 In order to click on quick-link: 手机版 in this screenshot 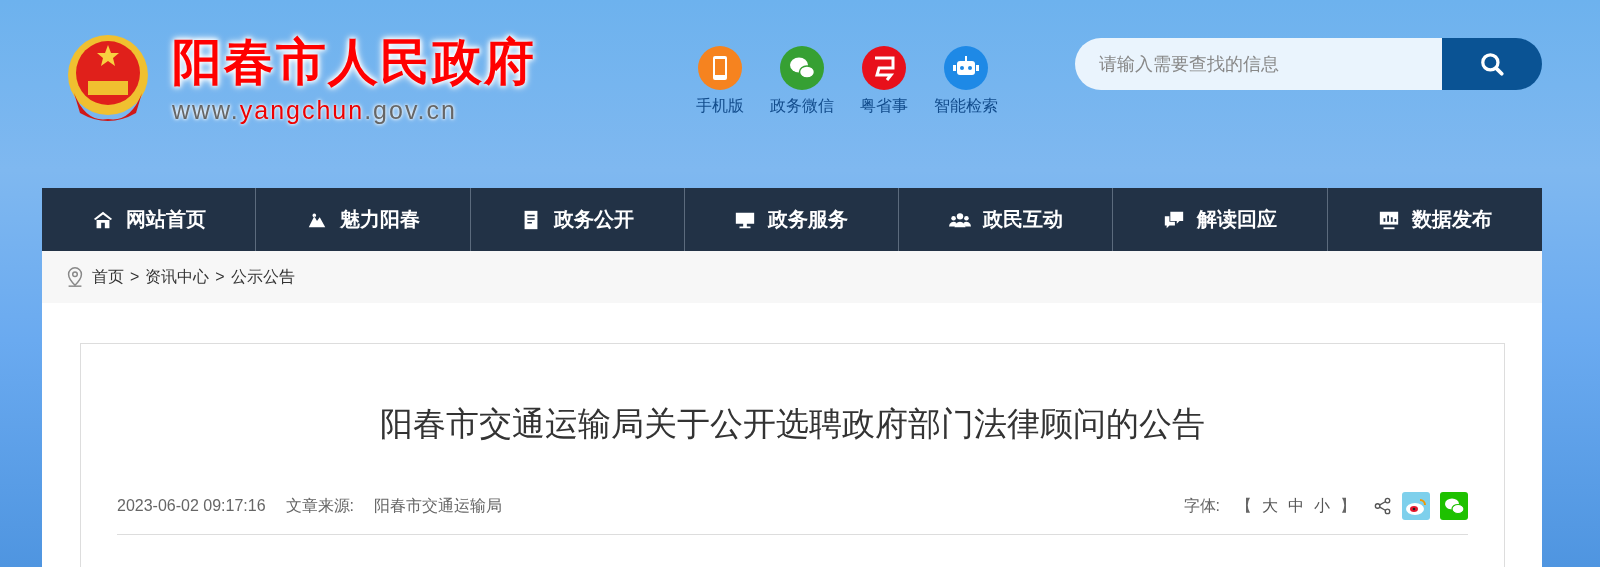, I will do `click(720, 106)`.